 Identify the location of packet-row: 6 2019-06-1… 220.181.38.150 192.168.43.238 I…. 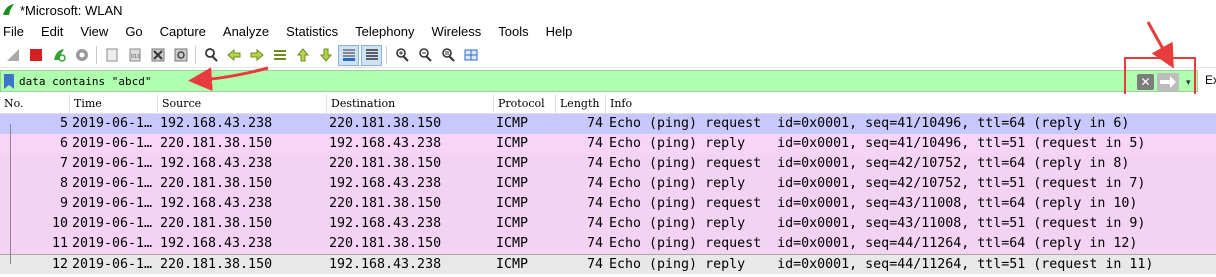
(608, 144).